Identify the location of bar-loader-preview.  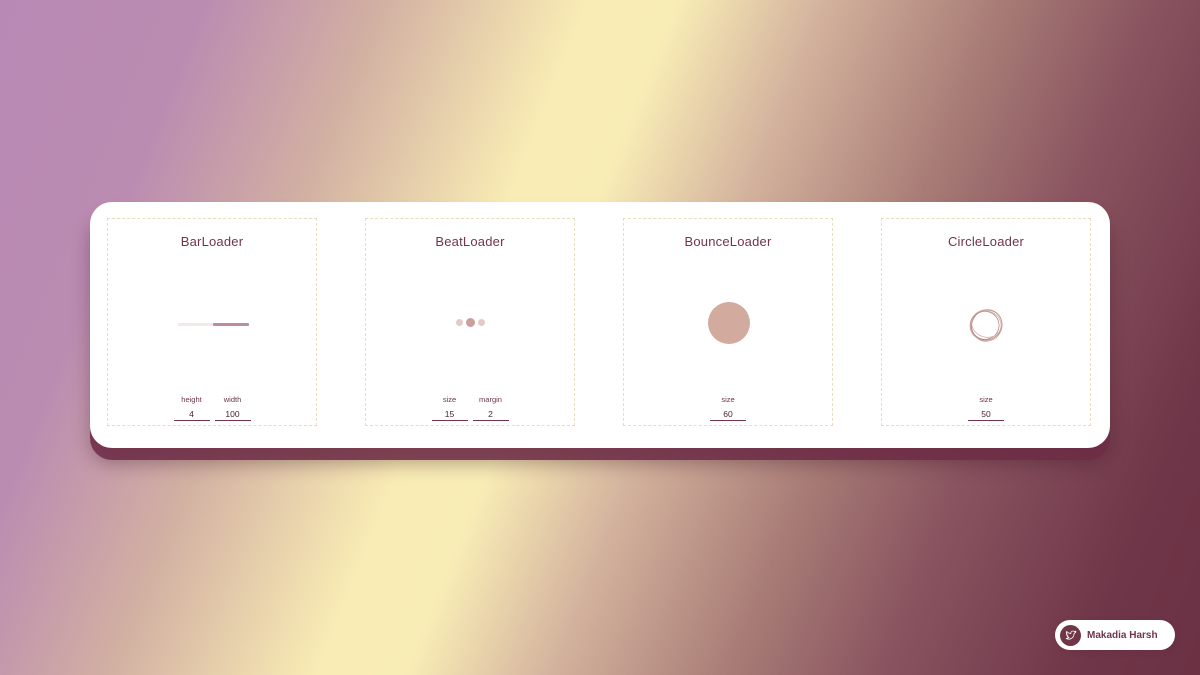
(212, 324).